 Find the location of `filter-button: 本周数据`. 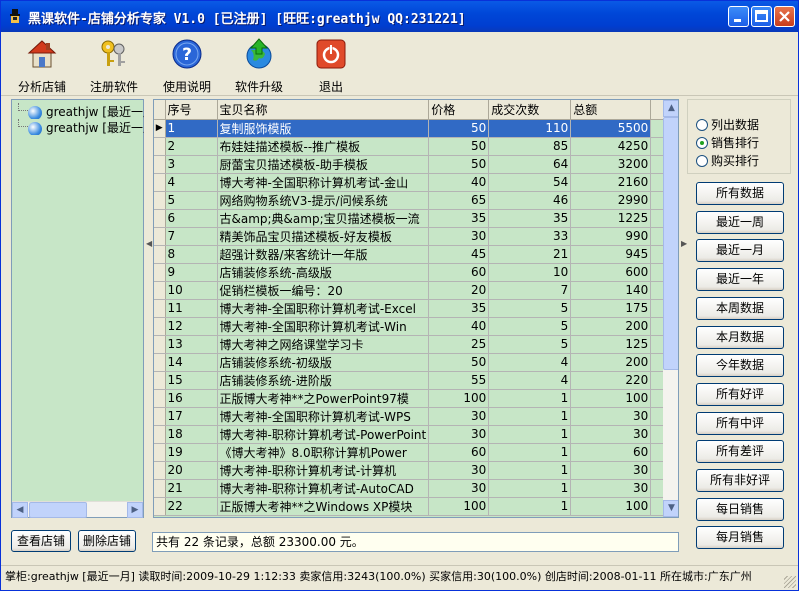

filter-button: 本周数据 is located at coordinates (740, 308).